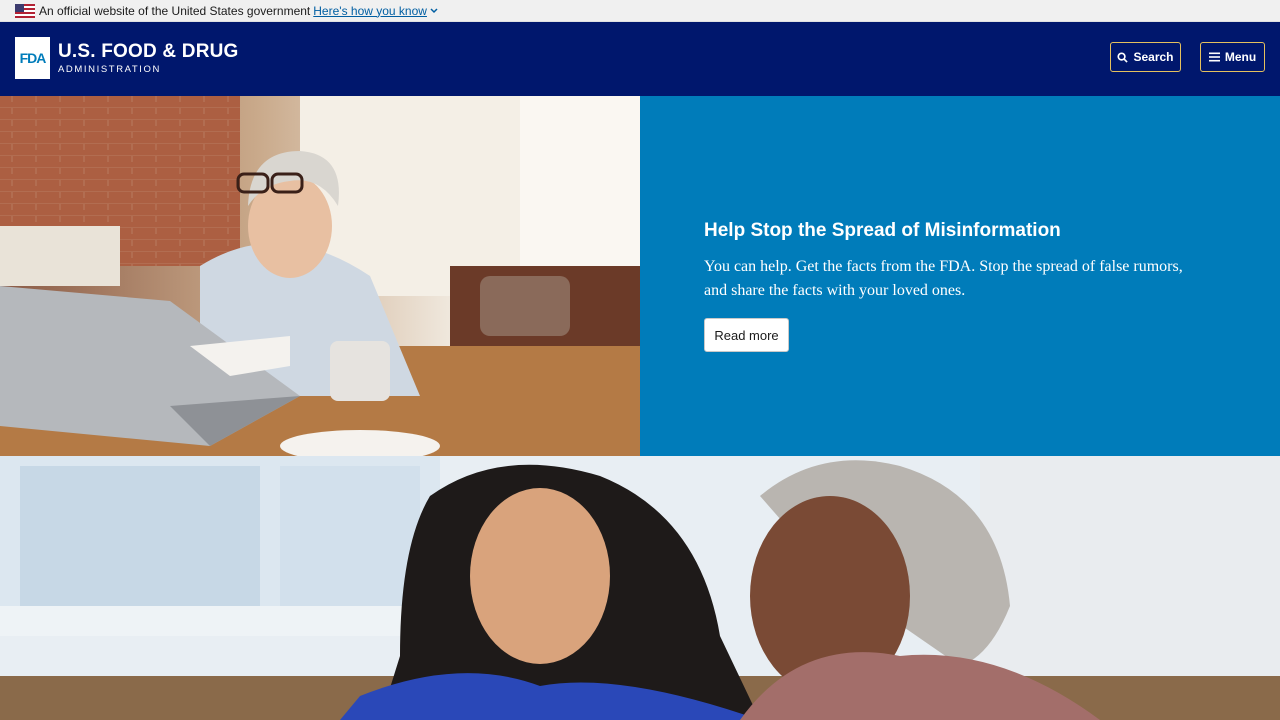 Image resolution: width=1280 pixels, height=720 pixels. I want to click on logo-main-text: U.S. FOOD & DRUG, so click(148, 51).